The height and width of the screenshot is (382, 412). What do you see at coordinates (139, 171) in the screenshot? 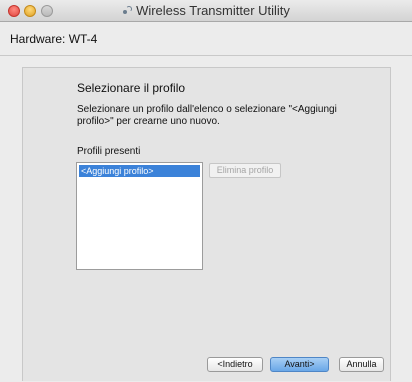
I see `list-item-add-profile: <Aggiungi profilo>` at bounding box center [139, 171].